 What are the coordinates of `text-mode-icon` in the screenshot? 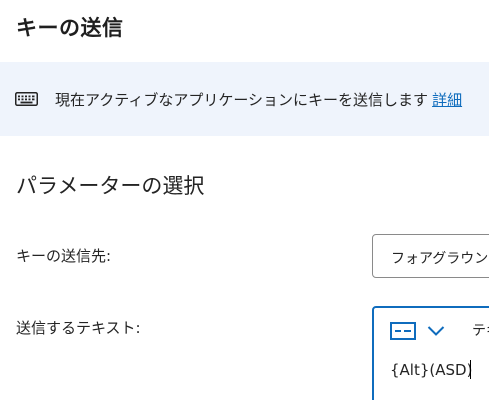 It's located at (403, 331).